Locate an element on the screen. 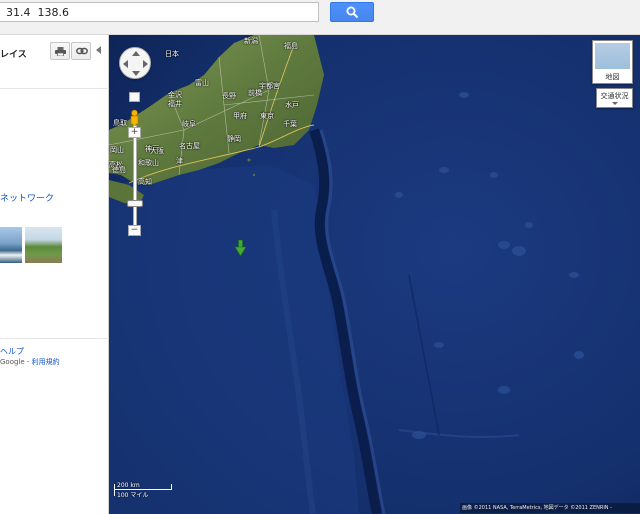  top-search-bar is located at coordinates (320, 17).